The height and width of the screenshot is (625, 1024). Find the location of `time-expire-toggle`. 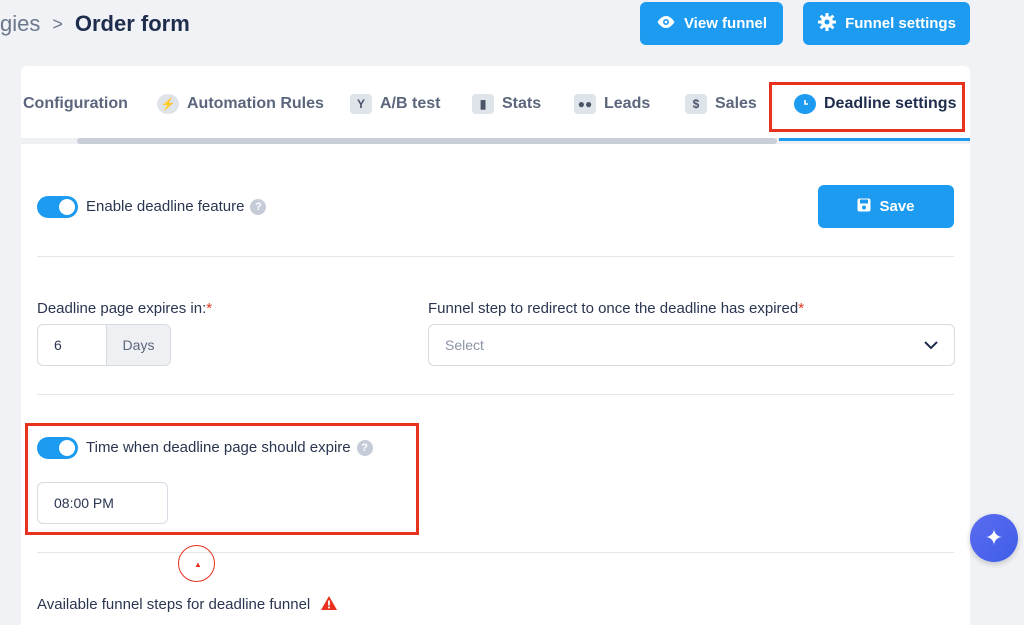

time-expire-toggle is located at coordinates (57, 448).